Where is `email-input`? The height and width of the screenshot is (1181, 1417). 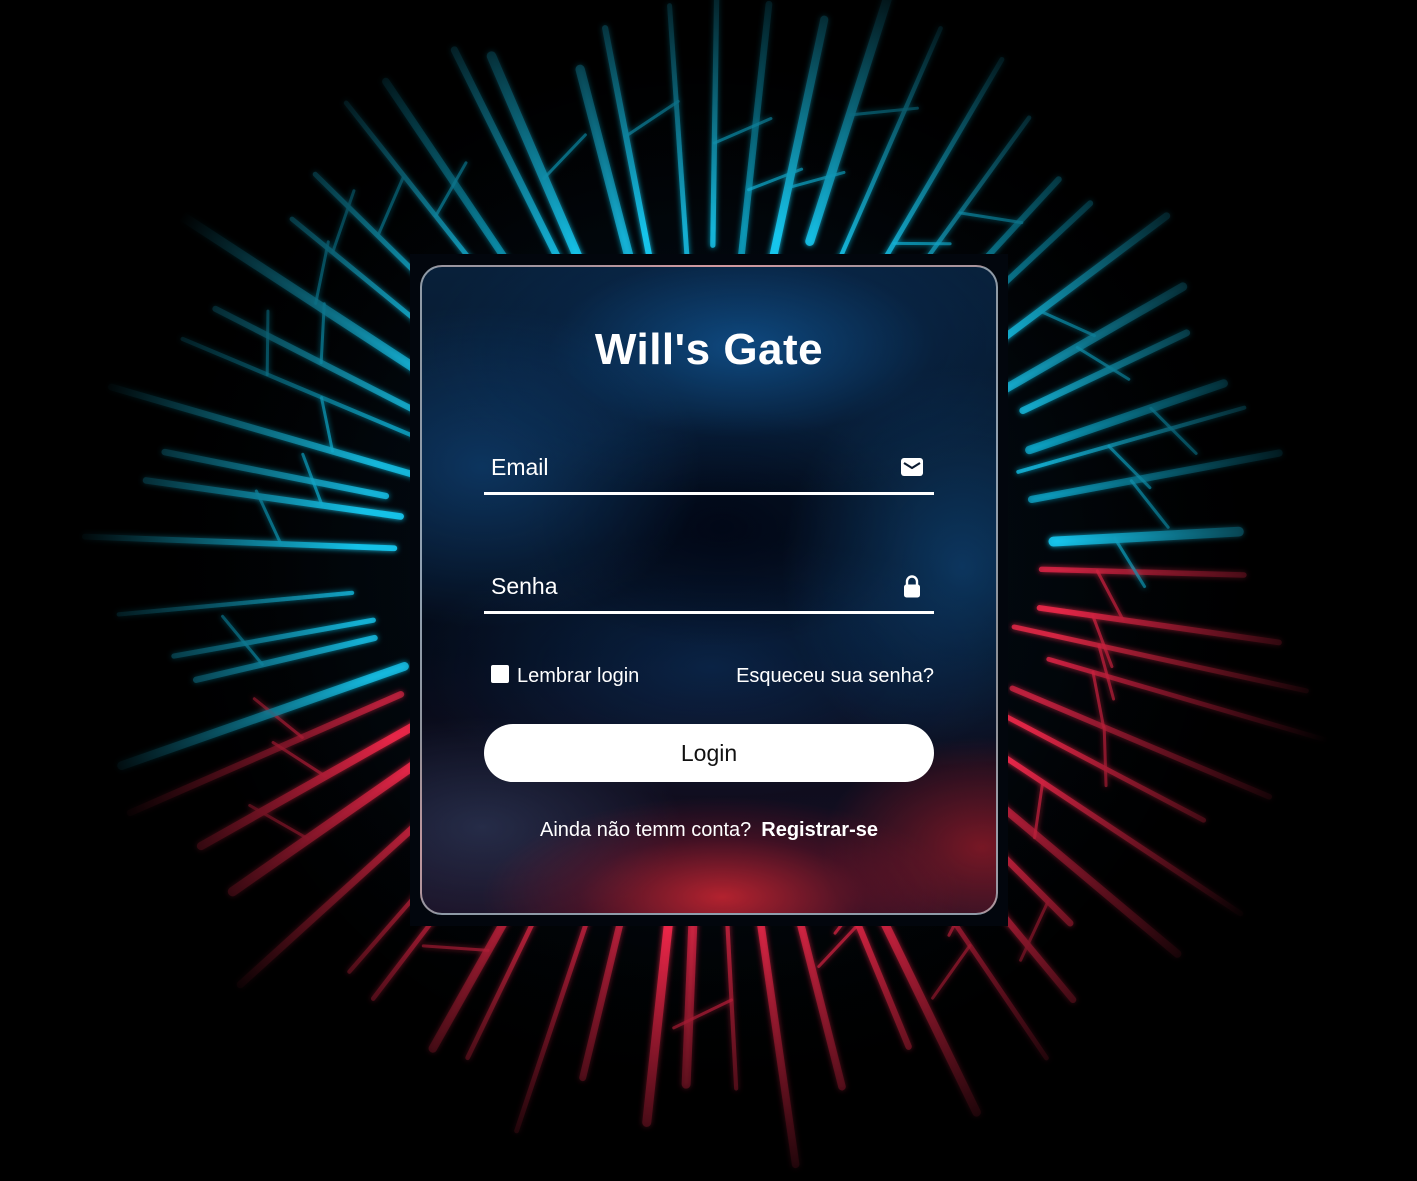
email-input is located at coordinates (684, 467).